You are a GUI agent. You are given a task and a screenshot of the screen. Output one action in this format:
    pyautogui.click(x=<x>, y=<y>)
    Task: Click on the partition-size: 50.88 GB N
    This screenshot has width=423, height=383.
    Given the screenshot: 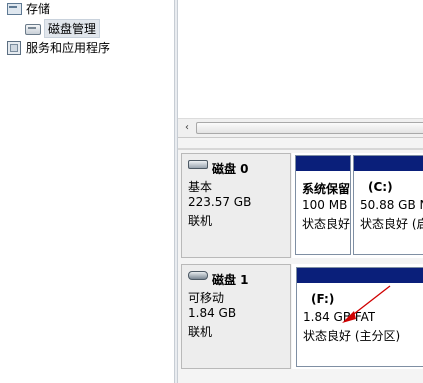 What is the action you would take?
    pyautogui.click(x=391, y=205)
    